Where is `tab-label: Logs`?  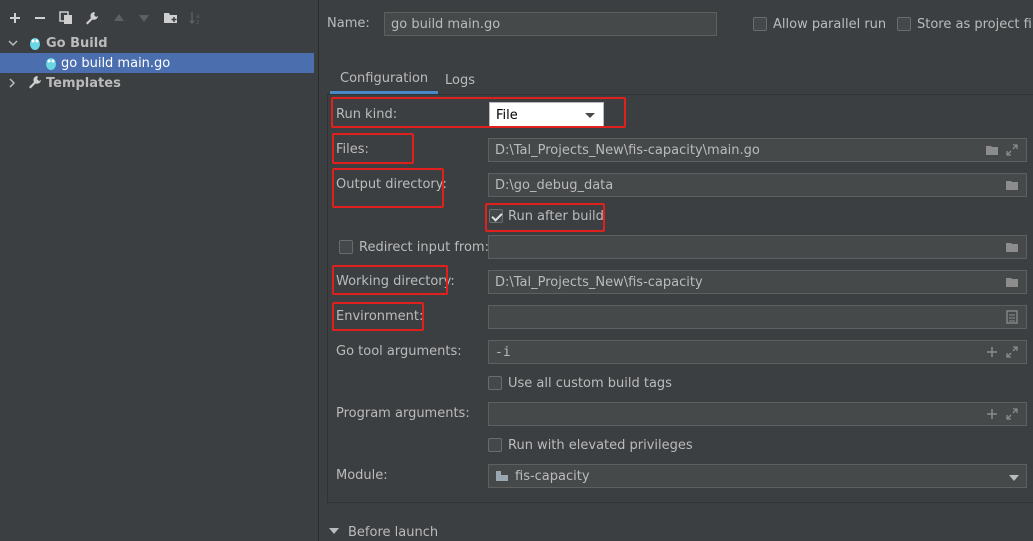 tab-label: Logs is located at coordinates (460, 80).